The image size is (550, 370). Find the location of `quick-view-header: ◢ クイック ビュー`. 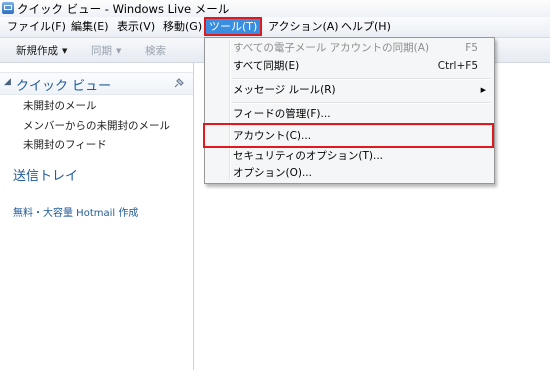

quick-view-header: ◢ クイック ビュー is located at coordinates (96, 83).